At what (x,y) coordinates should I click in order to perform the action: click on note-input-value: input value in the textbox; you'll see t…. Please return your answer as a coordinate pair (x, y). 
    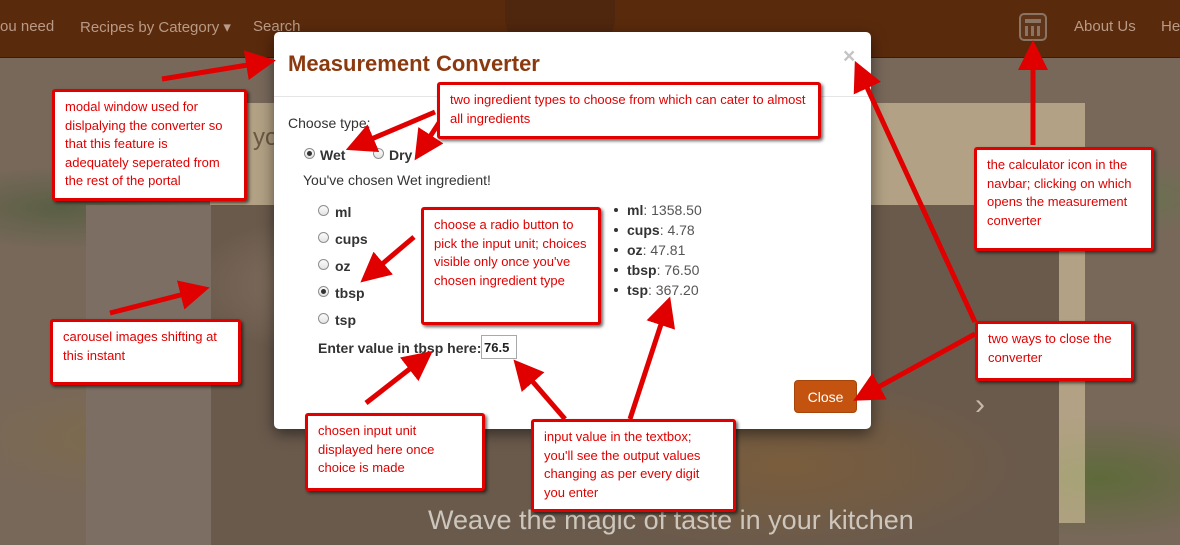
    Looking at the image, I should click on (633, 465).